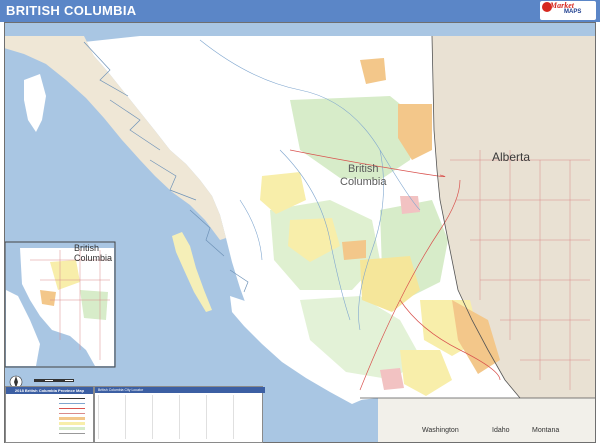  Describe the element at coordinates (511, 157) in the screenshot. I see `label-alberta: Alberta` at that location.